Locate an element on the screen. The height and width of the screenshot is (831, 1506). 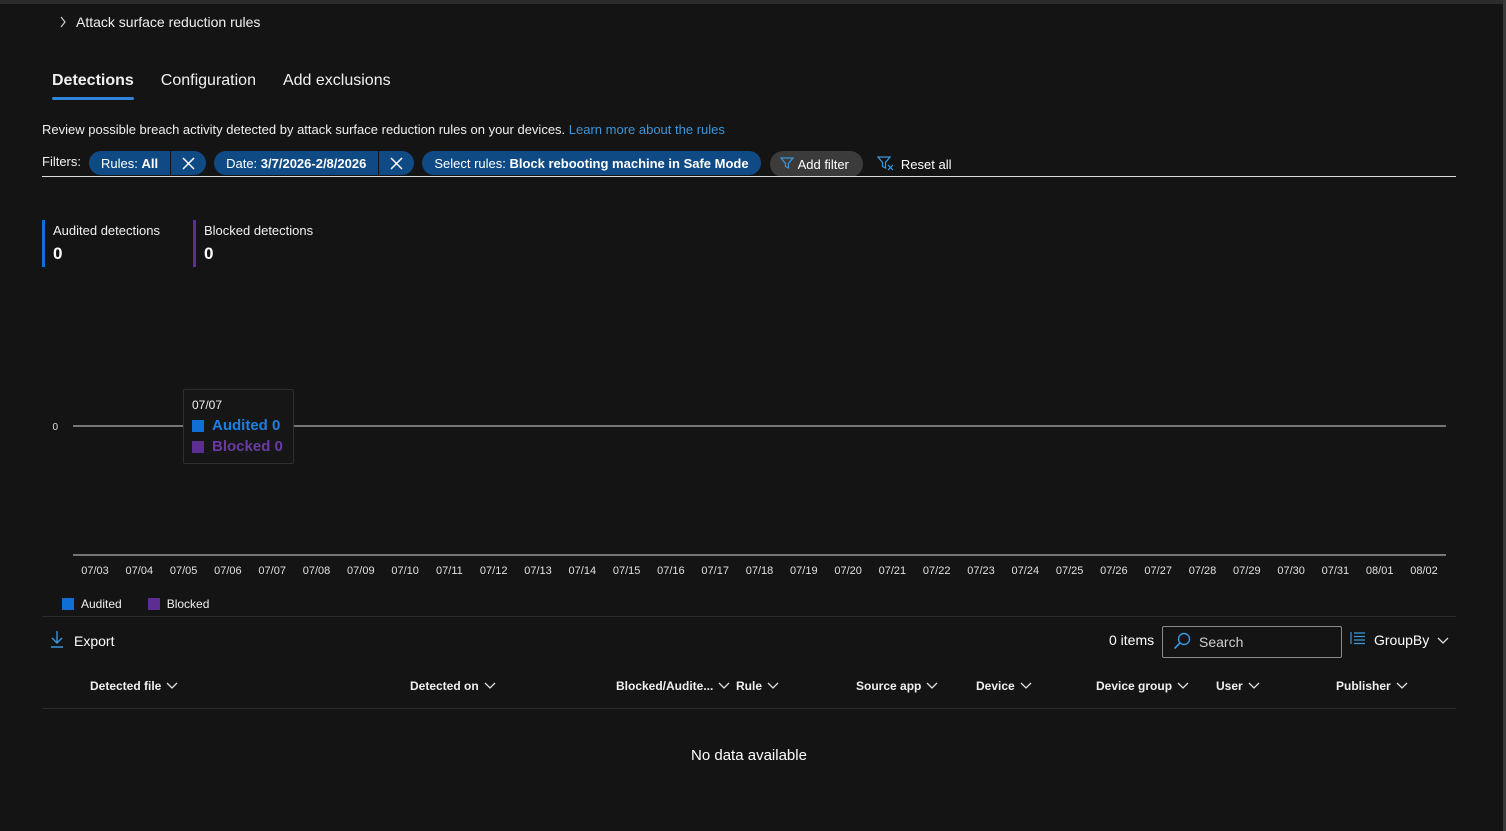
x-tick-label: 07/22 is located at coordinates (937, 571).